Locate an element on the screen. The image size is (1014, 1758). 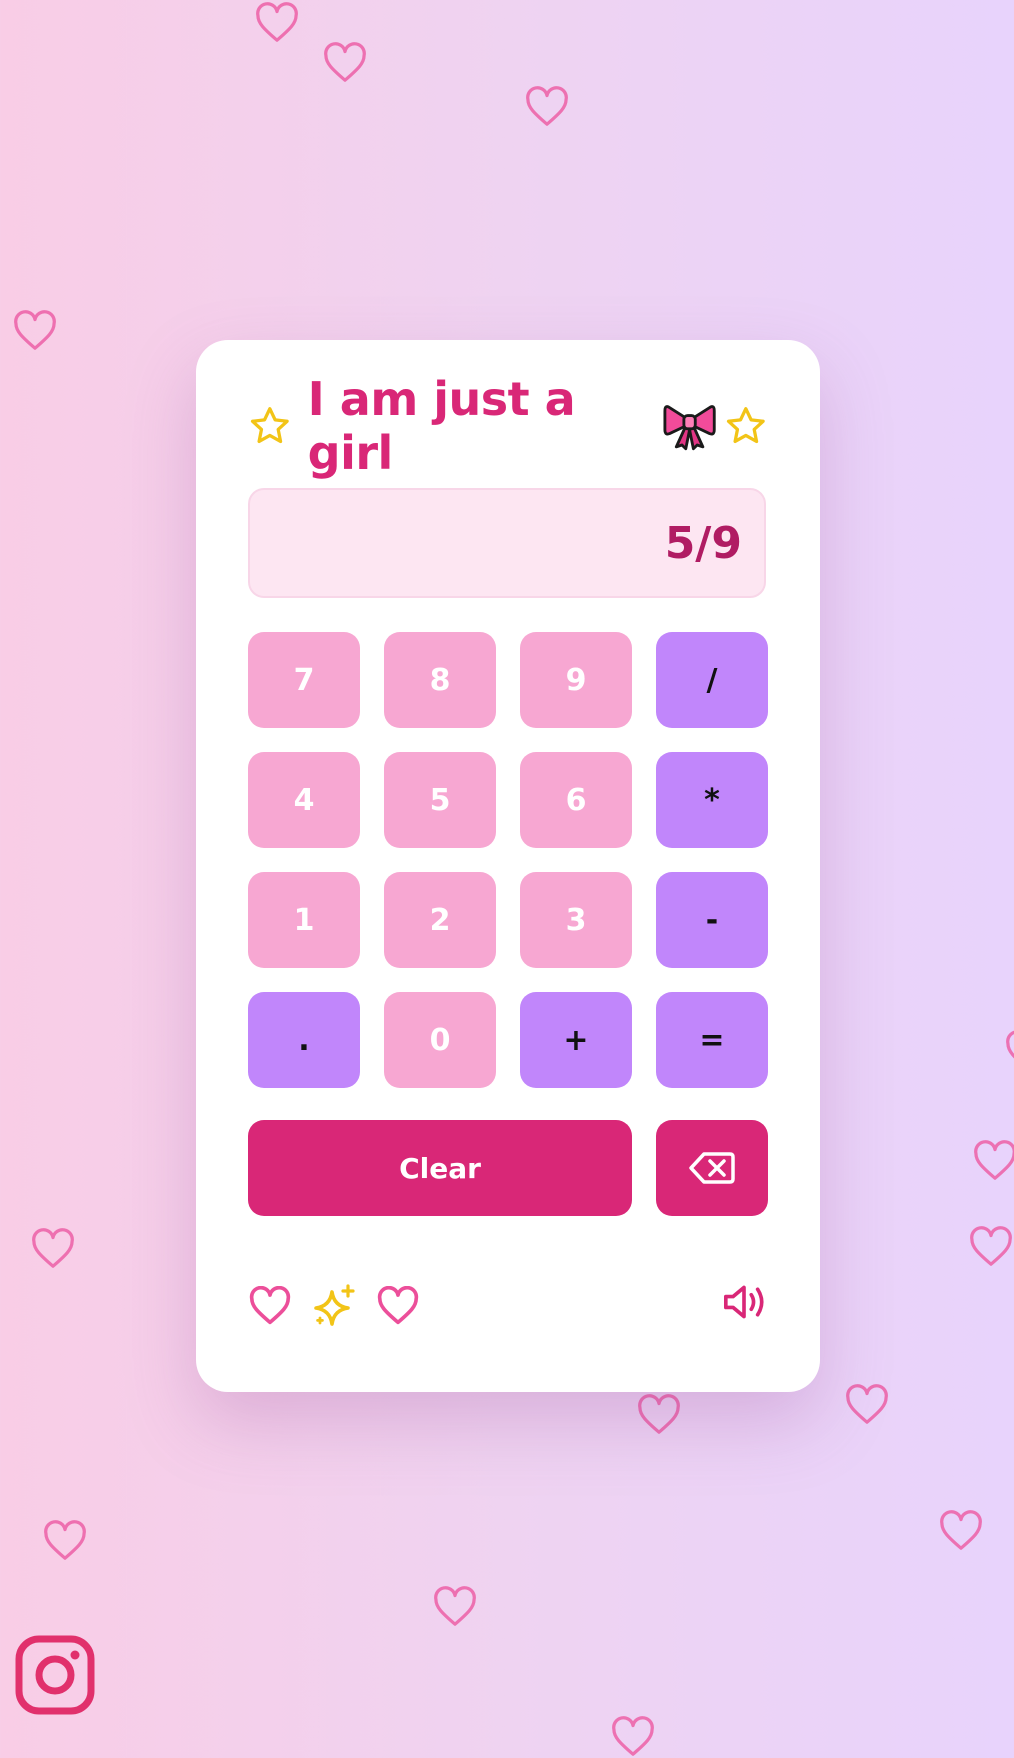
key-4: 4 is located at coordinates (304, 800).